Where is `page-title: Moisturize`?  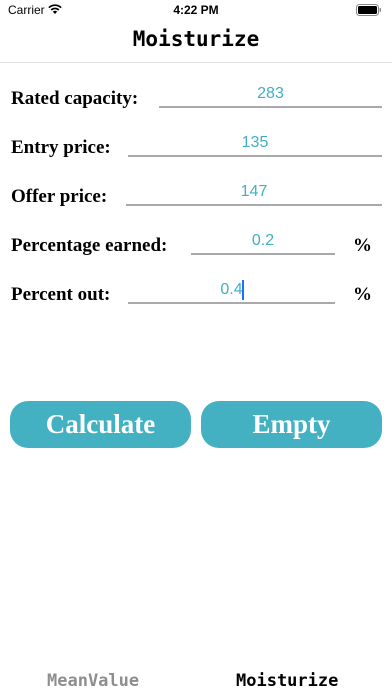 page-title: Moisturize is located at coordinates (196, 39).